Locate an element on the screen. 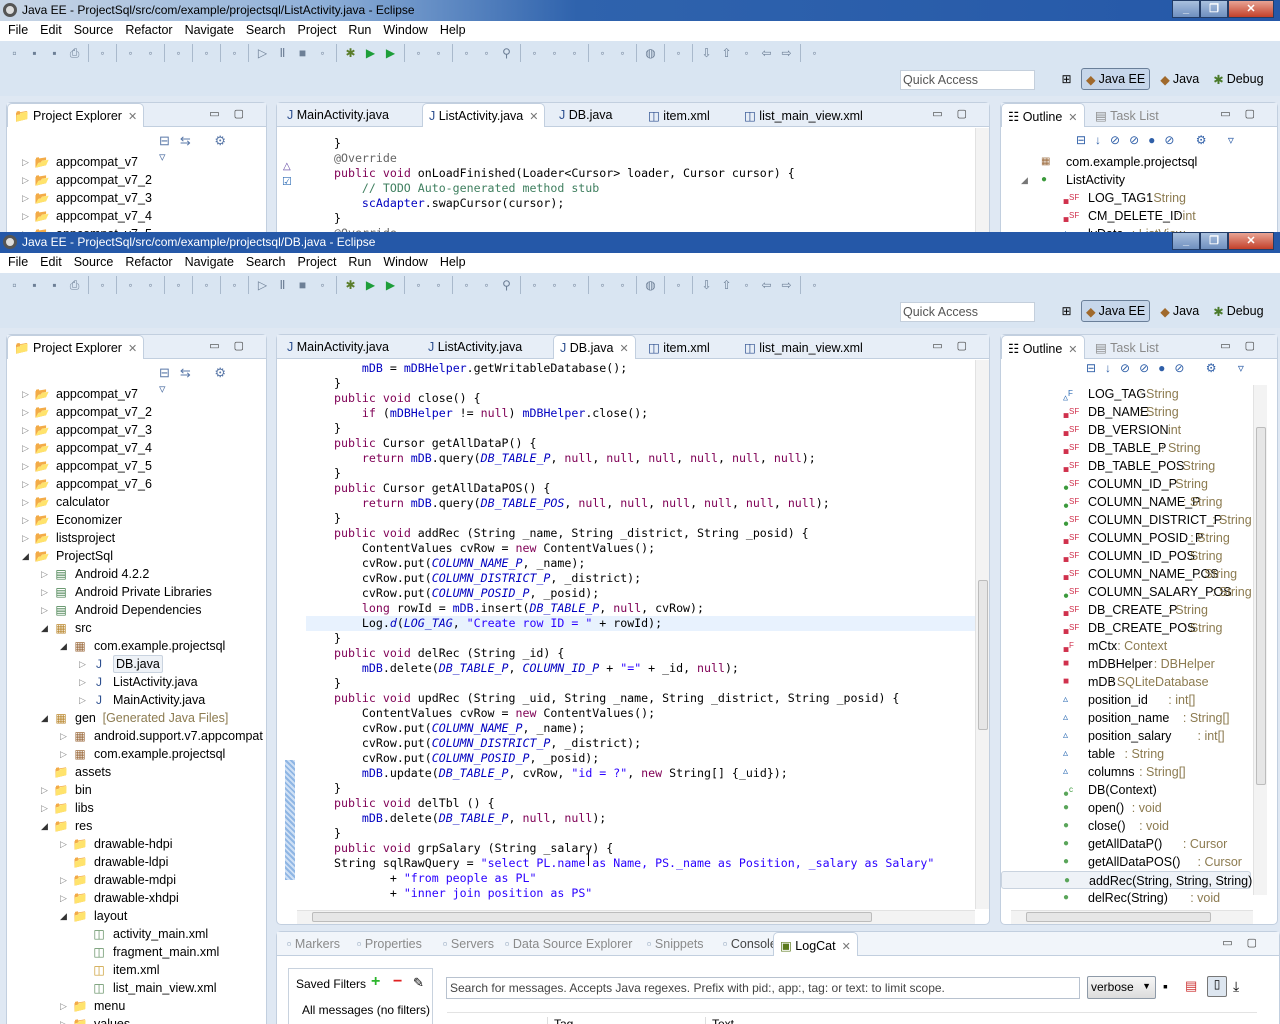 Image resolution: width=1280 pixels, height=1024 pixels. paragraph-icon: ◦ is located at coordinates (622, 53).